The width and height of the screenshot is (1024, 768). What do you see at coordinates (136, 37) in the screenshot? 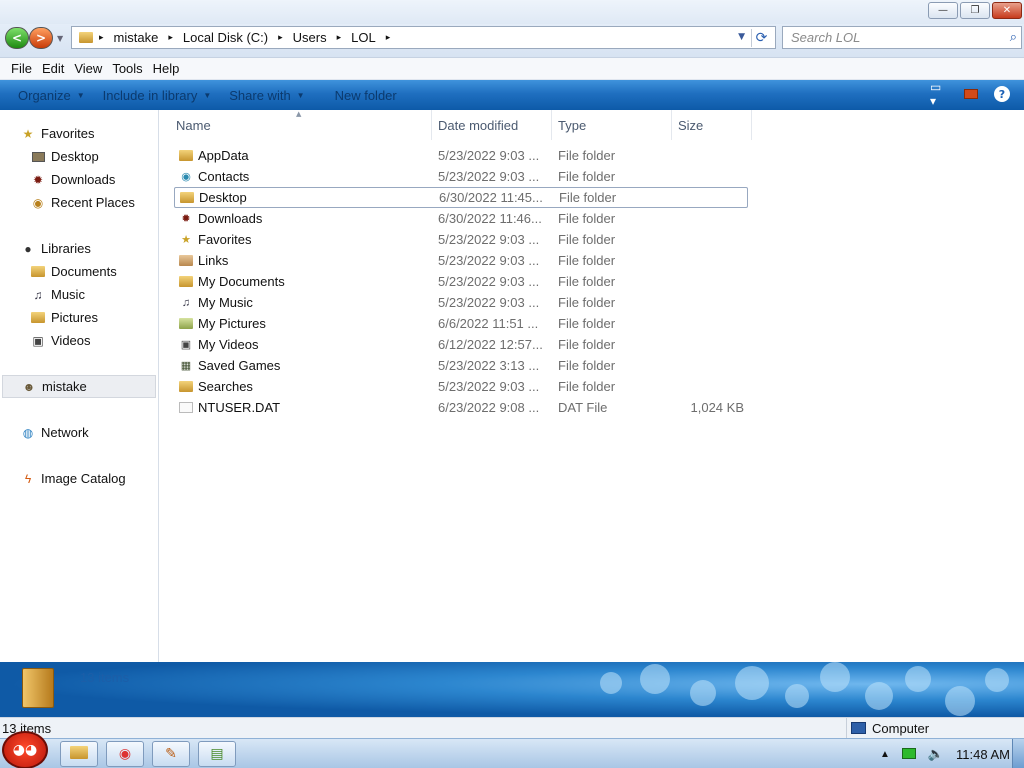
I see `breadcrumb-computer: mistake` at bounding box center [136, 37].